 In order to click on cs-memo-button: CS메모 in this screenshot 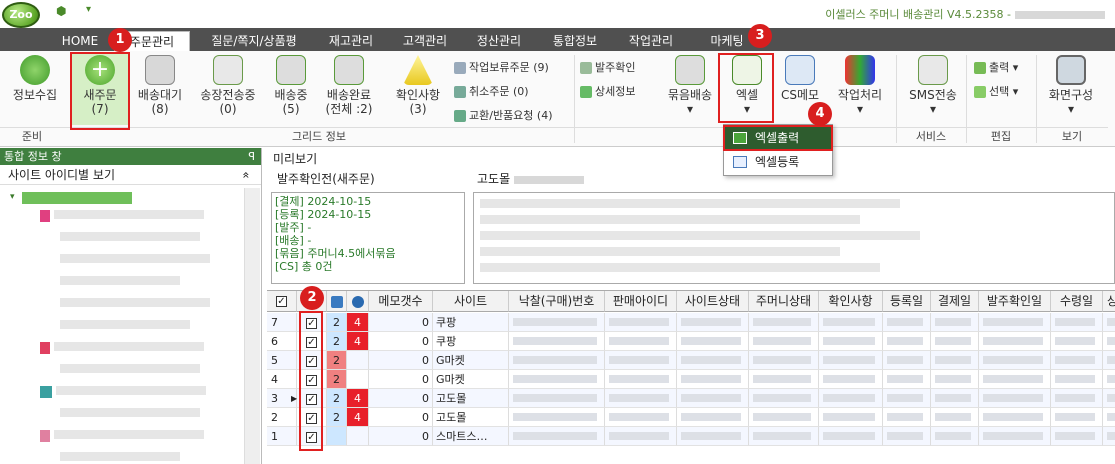, I will do `click(800, 78)`.